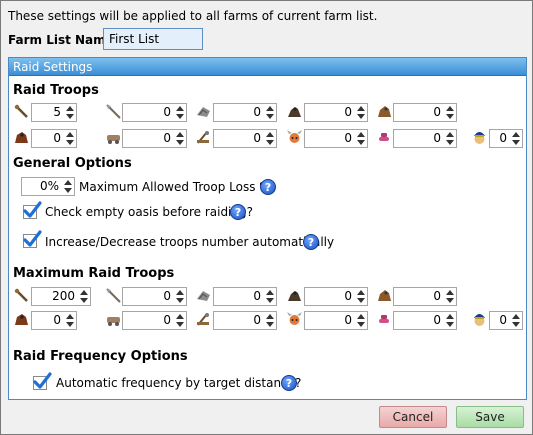  What do you see at coordinates (48, 186) in the screenshot?
I see `troop-loss-stepper: 0%` at bounding box center [48, 186].